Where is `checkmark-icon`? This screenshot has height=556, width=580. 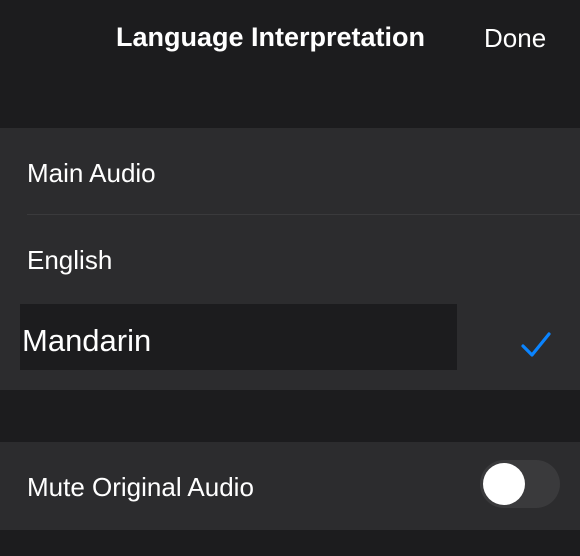
checkmark-icon is located at coordinates (536, 344).